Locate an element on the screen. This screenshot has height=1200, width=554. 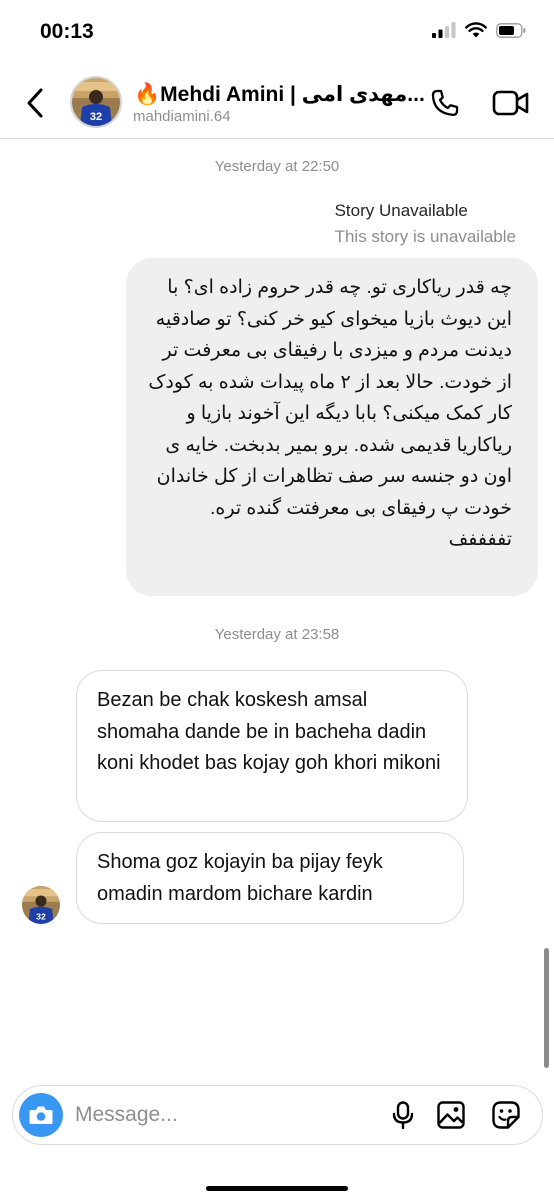
scrollbar is located at coordinates (546, 1008).